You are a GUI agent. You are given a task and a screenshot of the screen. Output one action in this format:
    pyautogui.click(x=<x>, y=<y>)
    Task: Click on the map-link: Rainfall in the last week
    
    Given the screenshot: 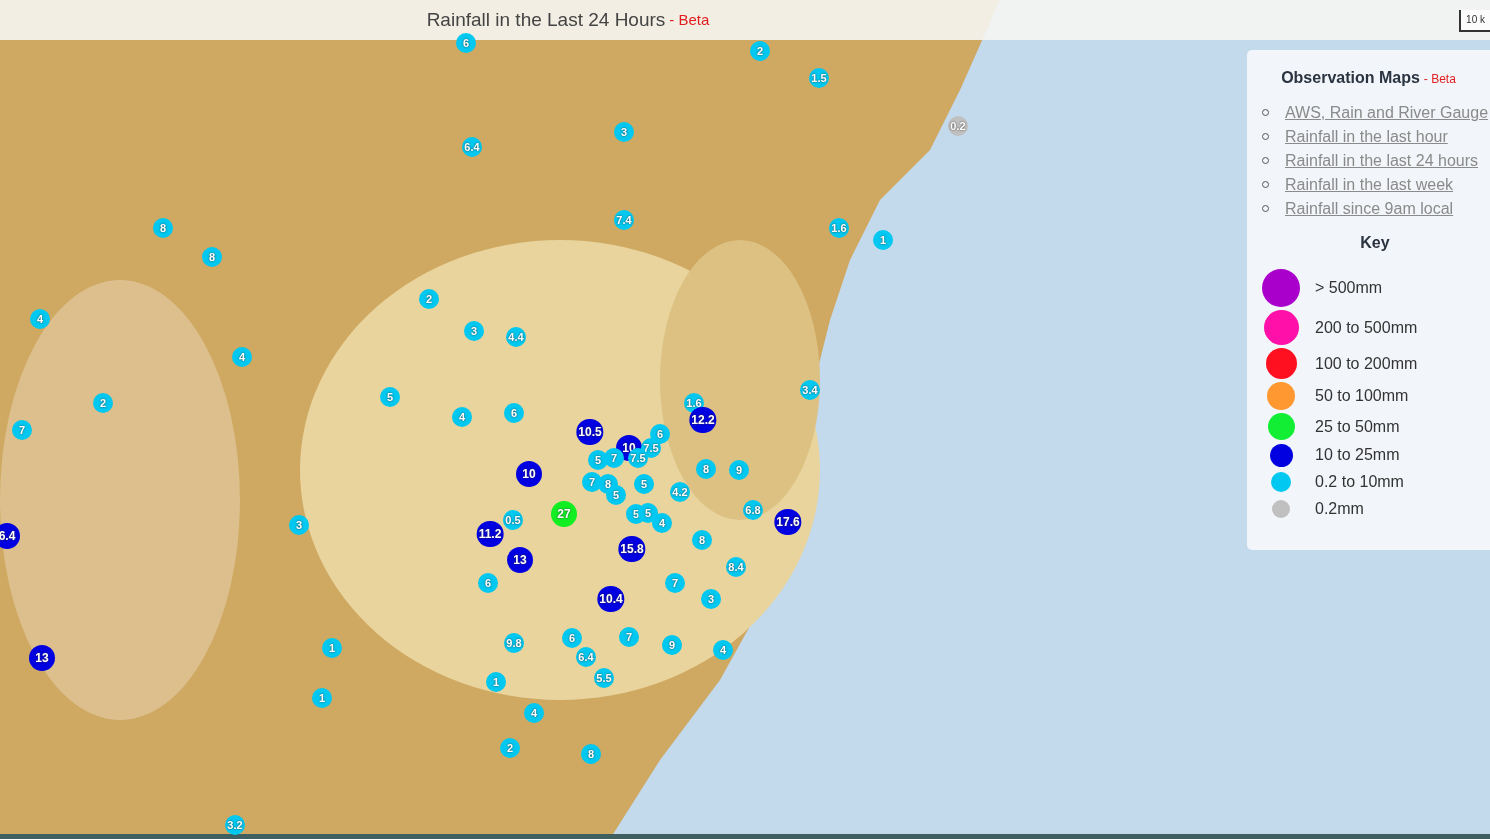 What is the action you would take?
    pyautogui.click(x=1369, y=184)
    